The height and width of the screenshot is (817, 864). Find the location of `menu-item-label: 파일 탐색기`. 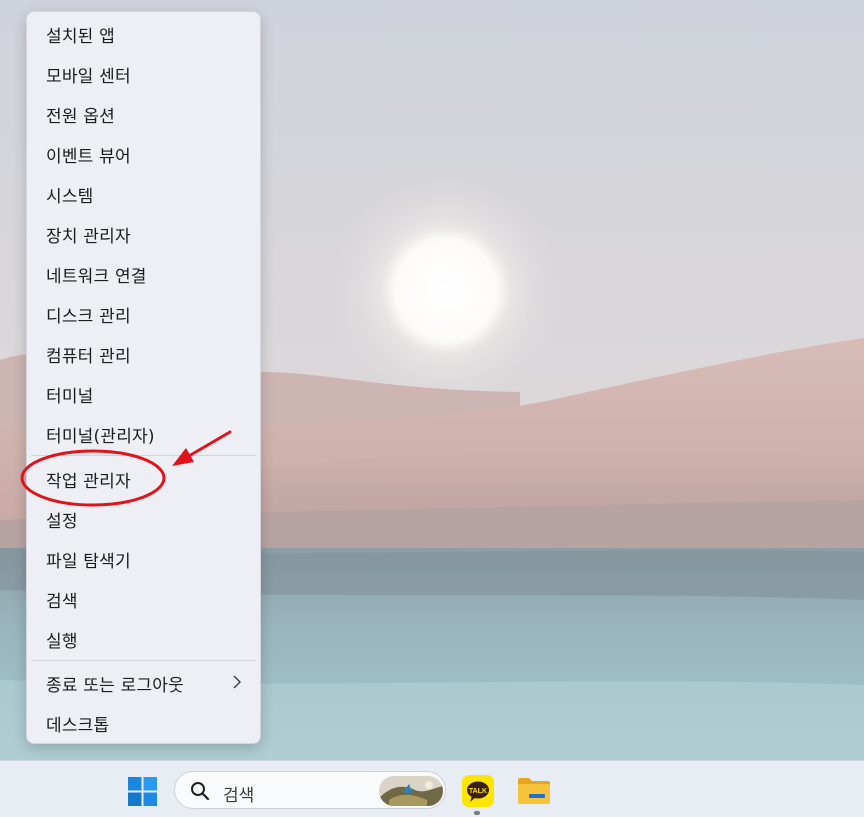

menu-item-label: 파일 탐색기 is located at coordinates (88, 561).